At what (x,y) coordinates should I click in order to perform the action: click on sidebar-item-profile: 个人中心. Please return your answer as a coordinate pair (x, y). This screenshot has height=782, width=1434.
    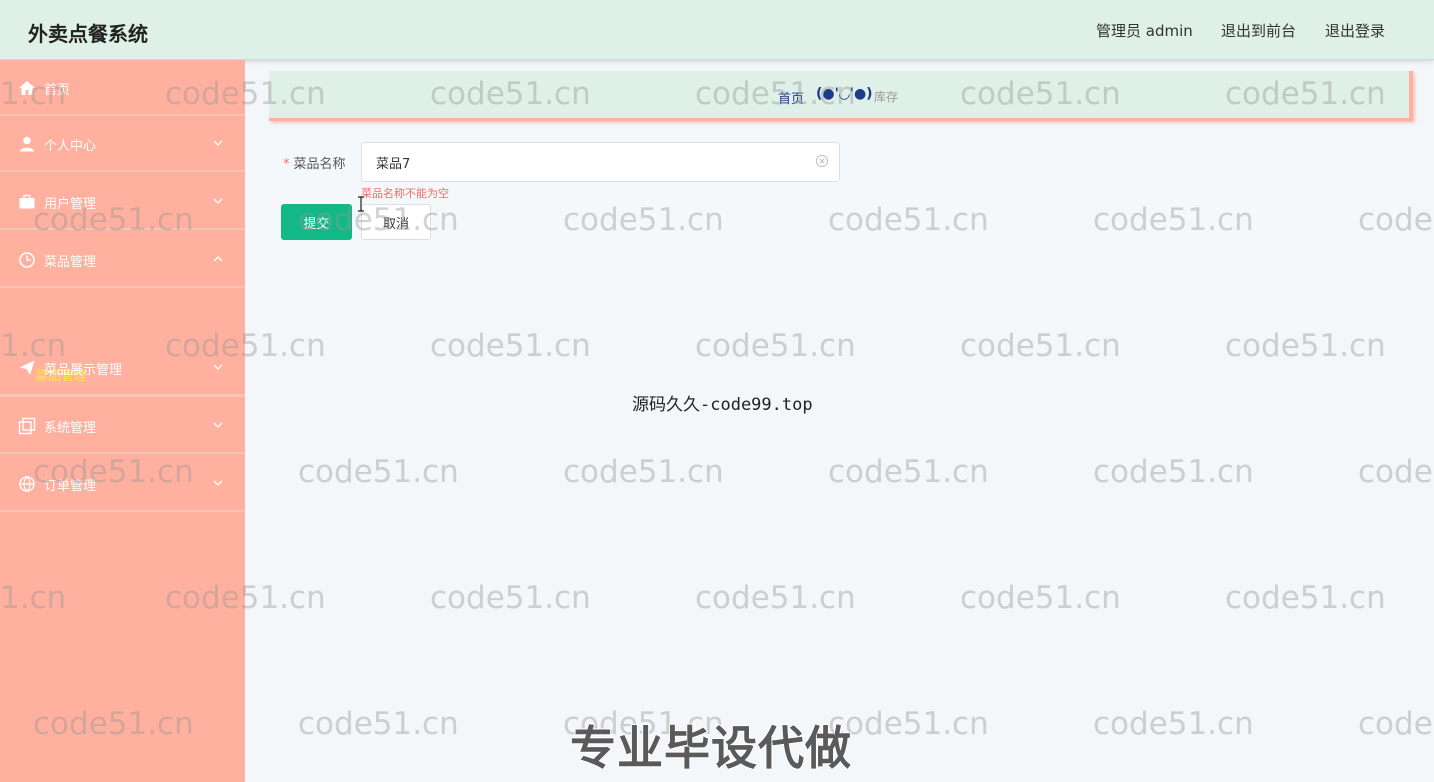
    Looking at the image, I should click on (122, 144).